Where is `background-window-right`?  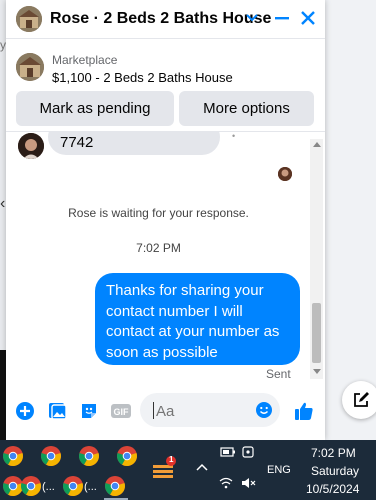 background-window-right is located at coordinates (350, 220).